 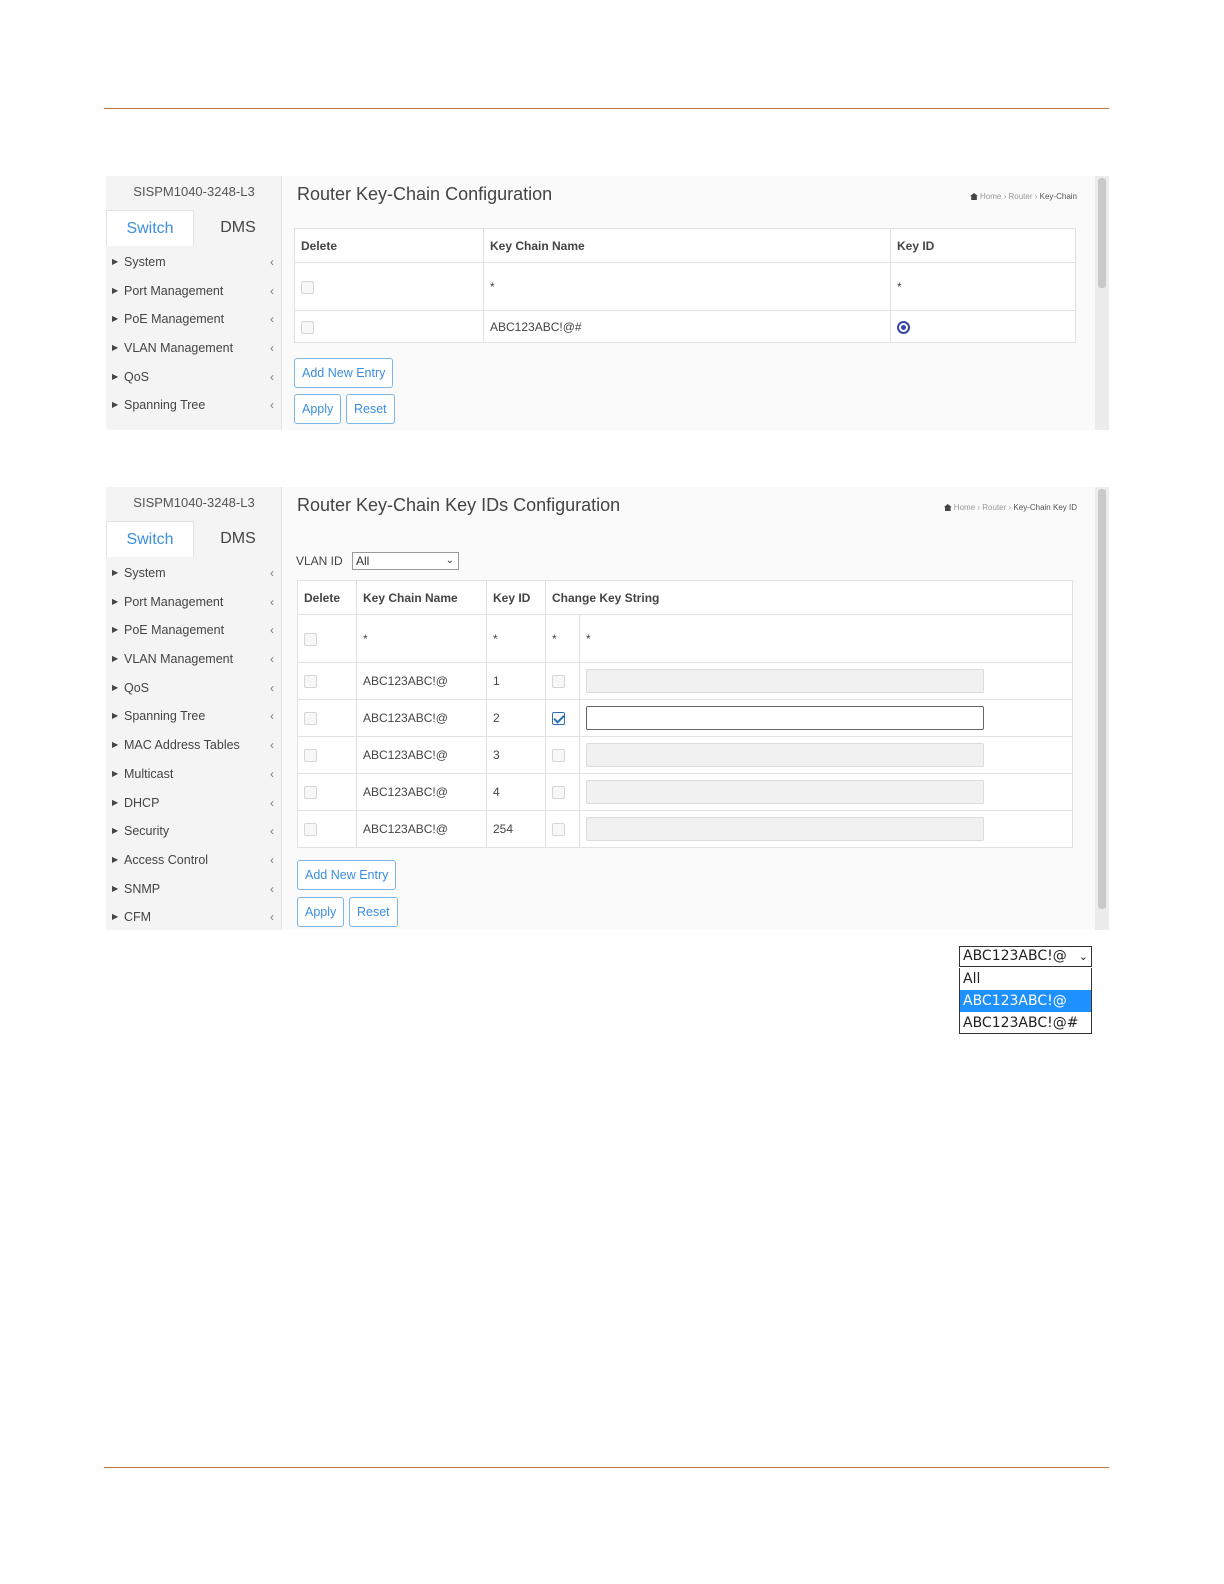 What do you see at coordinates (194, 745) in the screenshot?
I see `sidebar-item-mac-address-tables: ▶ MAC Address Tables ‹` at bounding box center [194, 745].